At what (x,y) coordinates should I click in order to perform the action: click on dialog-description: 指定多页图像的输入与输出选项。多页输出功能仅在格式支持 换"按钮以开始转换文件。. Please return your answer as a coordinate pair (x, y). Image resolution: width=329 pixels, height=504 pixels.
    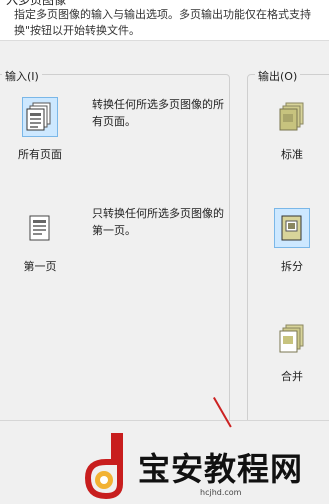
    Looking at the image, I should click on (162, 22).